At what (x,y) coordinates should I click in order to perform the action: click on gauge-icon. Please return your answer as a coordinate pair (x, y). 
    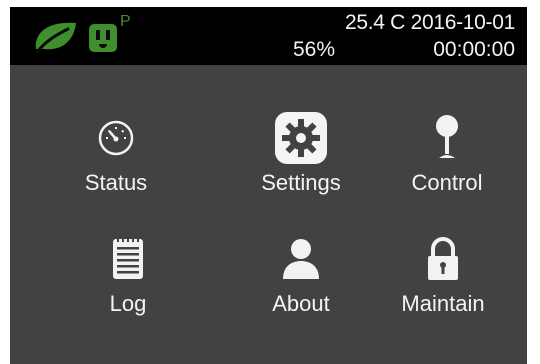
    Looking at the image, I should click on (116, 138).